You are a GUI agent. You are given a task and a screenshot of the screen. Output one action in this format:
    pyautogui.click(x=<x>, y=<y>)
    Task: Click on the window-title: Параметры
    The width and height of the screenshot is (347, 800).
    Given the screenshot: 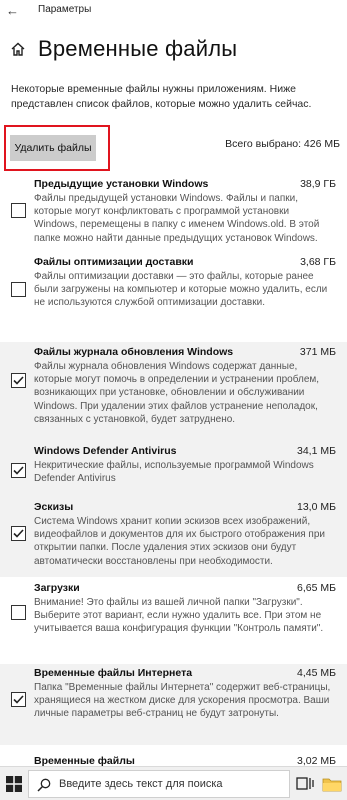 What is the action you would take?
    pyautogui.click(x=65, y=9)
    